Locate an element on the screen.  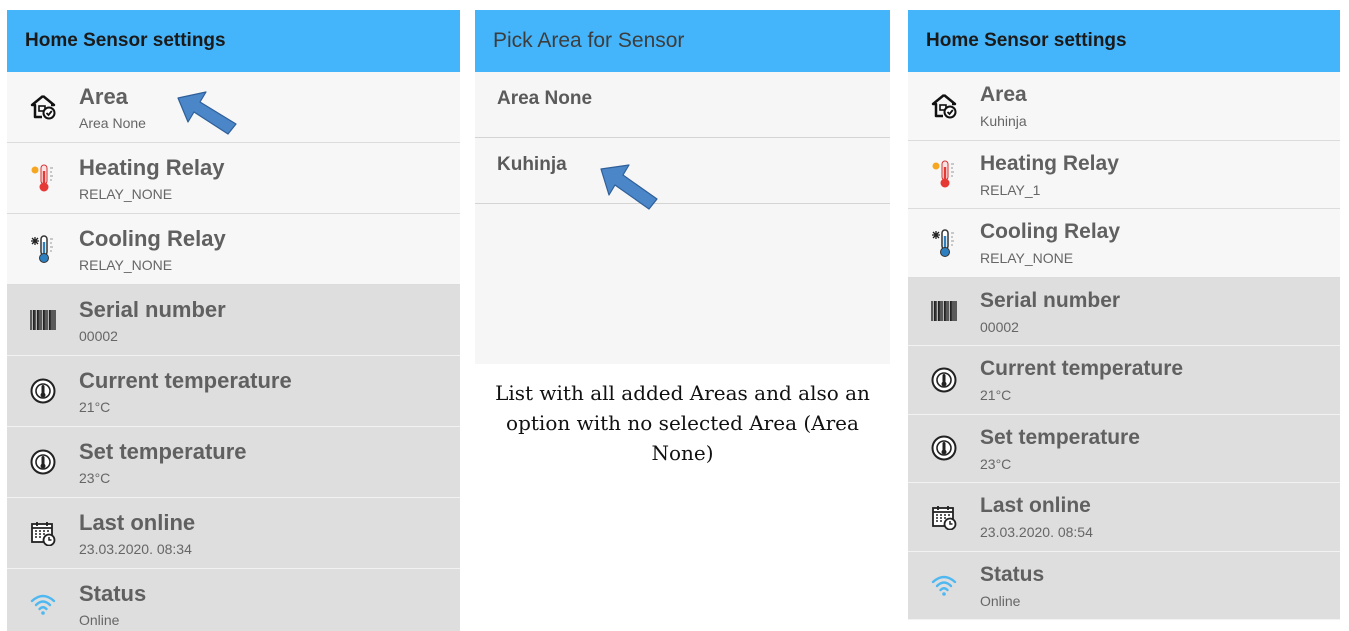
row-value: RELAY_1 is located at coordinates (1010, 189).